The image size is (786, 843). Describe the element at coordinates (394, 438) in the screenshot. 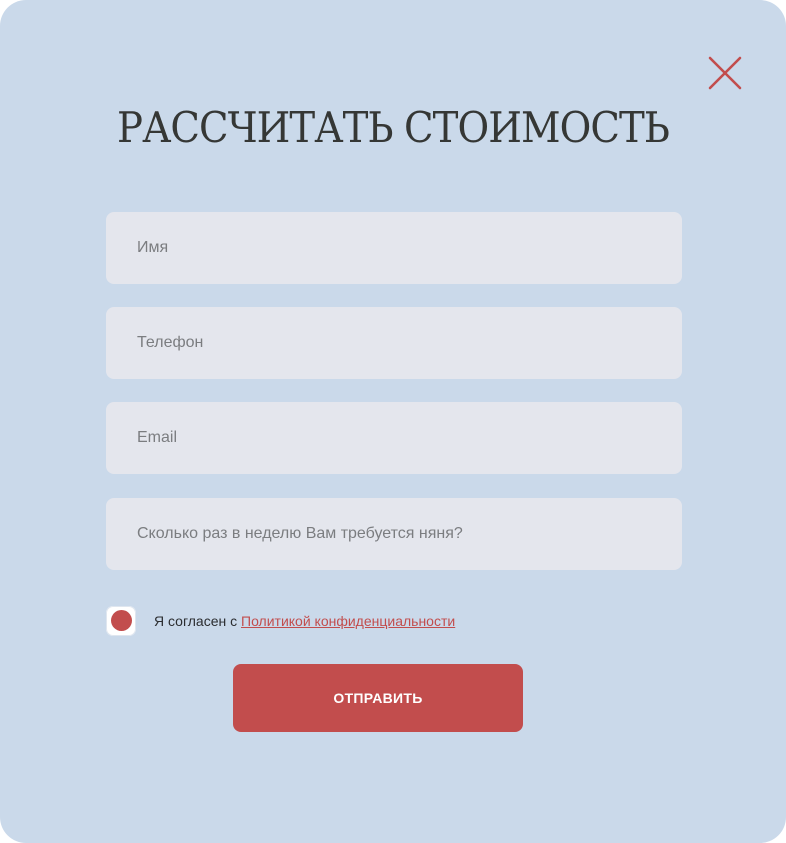

I see `email-field` at that location.